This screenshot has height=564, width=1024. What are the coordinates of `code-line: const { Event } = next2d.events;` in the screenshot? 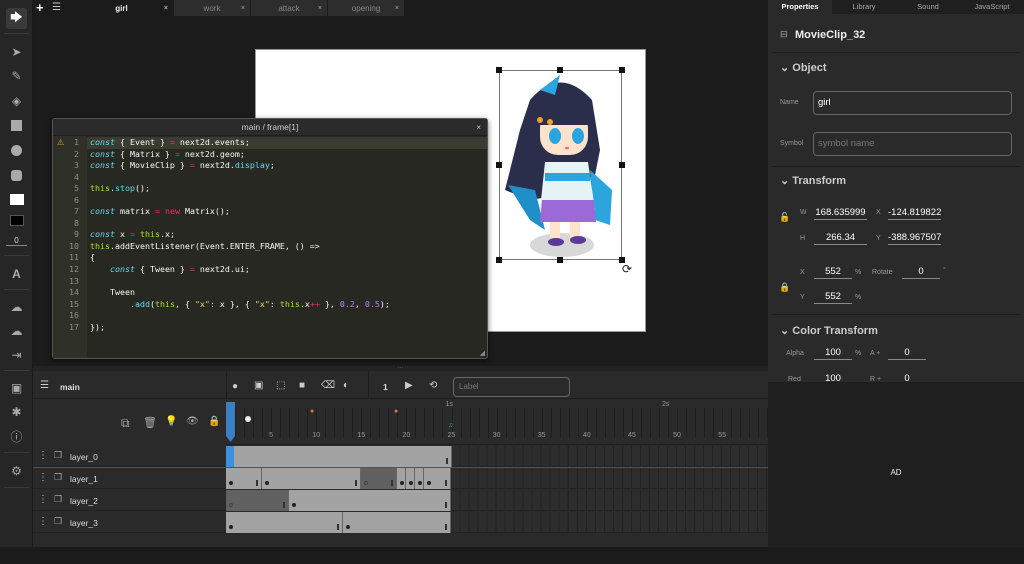 It's located at (287, 143).